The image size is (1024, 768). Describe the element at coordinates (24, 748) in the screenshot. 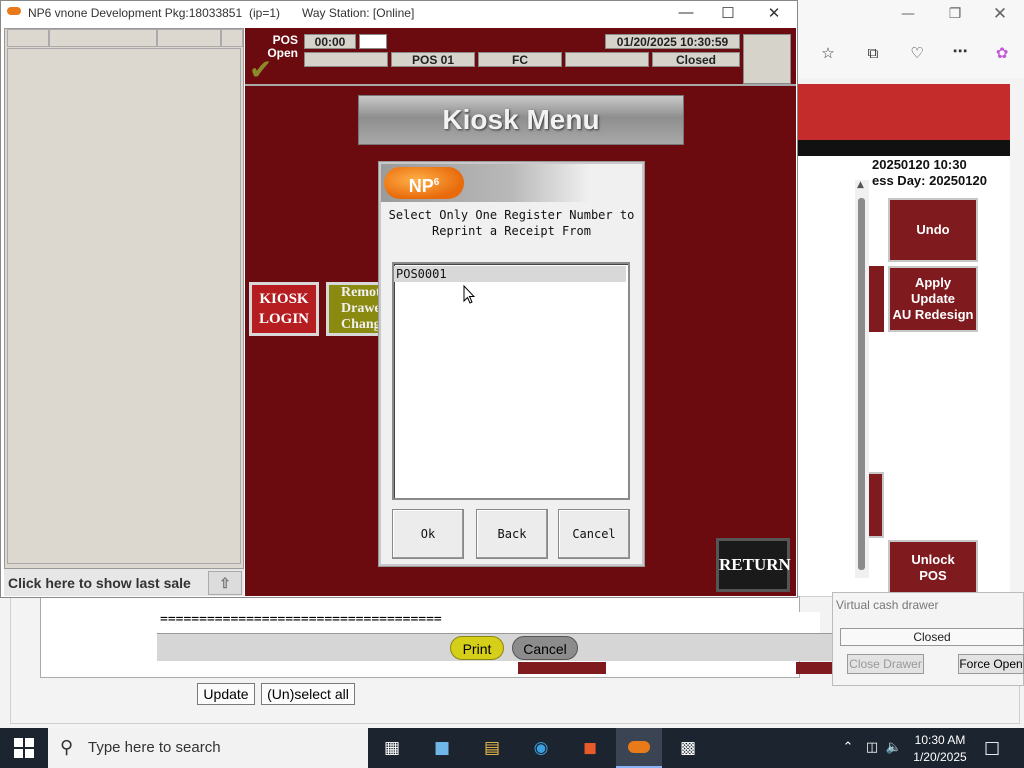

I see `windows-start-icon` at that location.